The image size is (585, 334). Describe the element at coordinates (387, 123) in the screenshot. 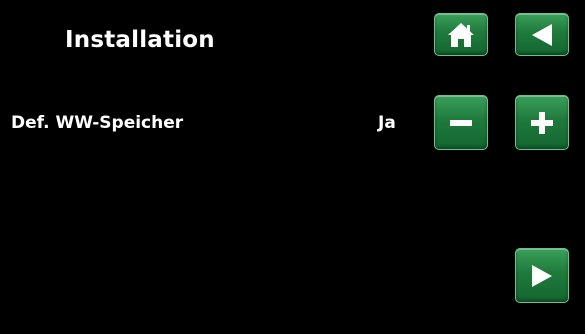

I see `setting-value: Ja` at that location.